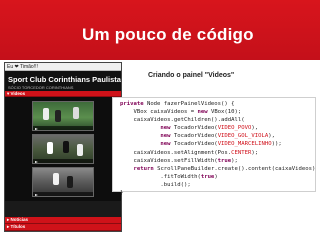 This screenshot has width=320, height=240. What do you see at coordinates (22, 66) in the screenshot?
I see `window-title: Eu ❤ Timão!!!` at bounding box center [22, 66].